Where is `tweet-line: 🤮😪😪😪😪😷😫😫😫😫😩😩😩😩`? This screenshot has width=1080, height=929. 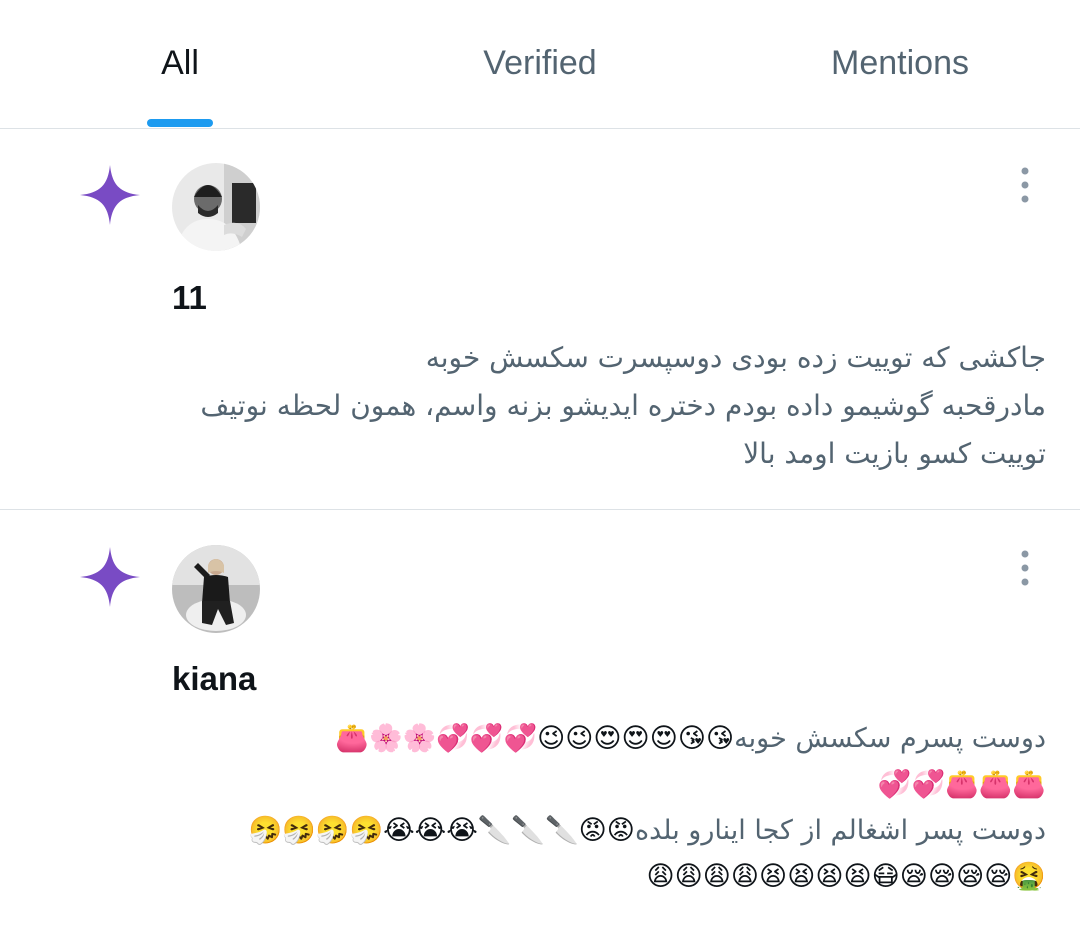 tweet-line: 🤮😪😪😪😪😷😫😫😫😫😩😩😩😩 is located at coordinates (647, 877).